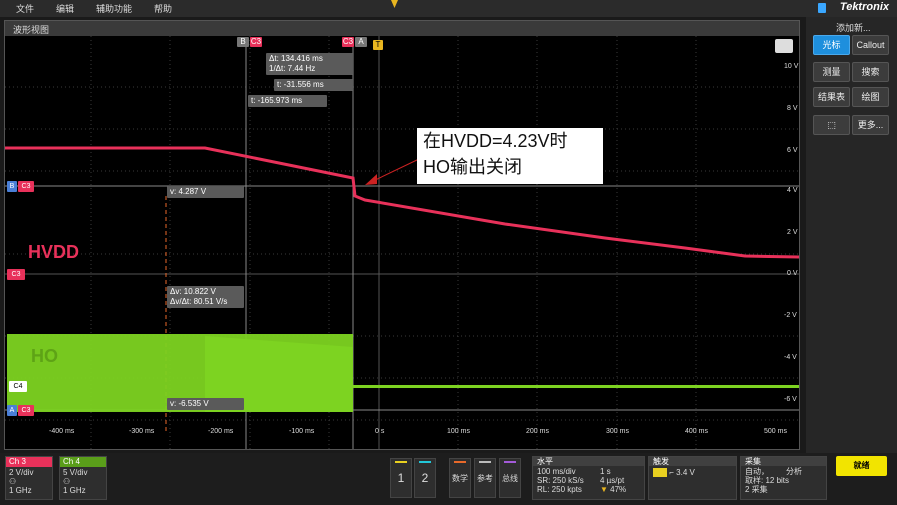 The width and height of the screenshot is (897, 505). I want to click on y-tick-label: 2 V, so click(792, 232).